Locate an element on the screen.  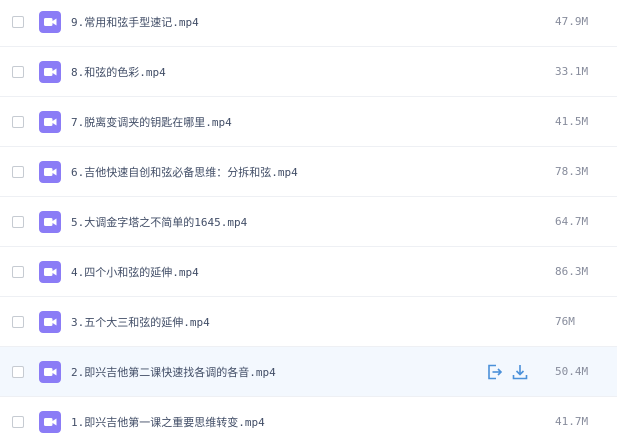
file-row: 2.即兴吉他第二课快速找各调的各音.mp4 50.4M is located at coordinates (308, 372).